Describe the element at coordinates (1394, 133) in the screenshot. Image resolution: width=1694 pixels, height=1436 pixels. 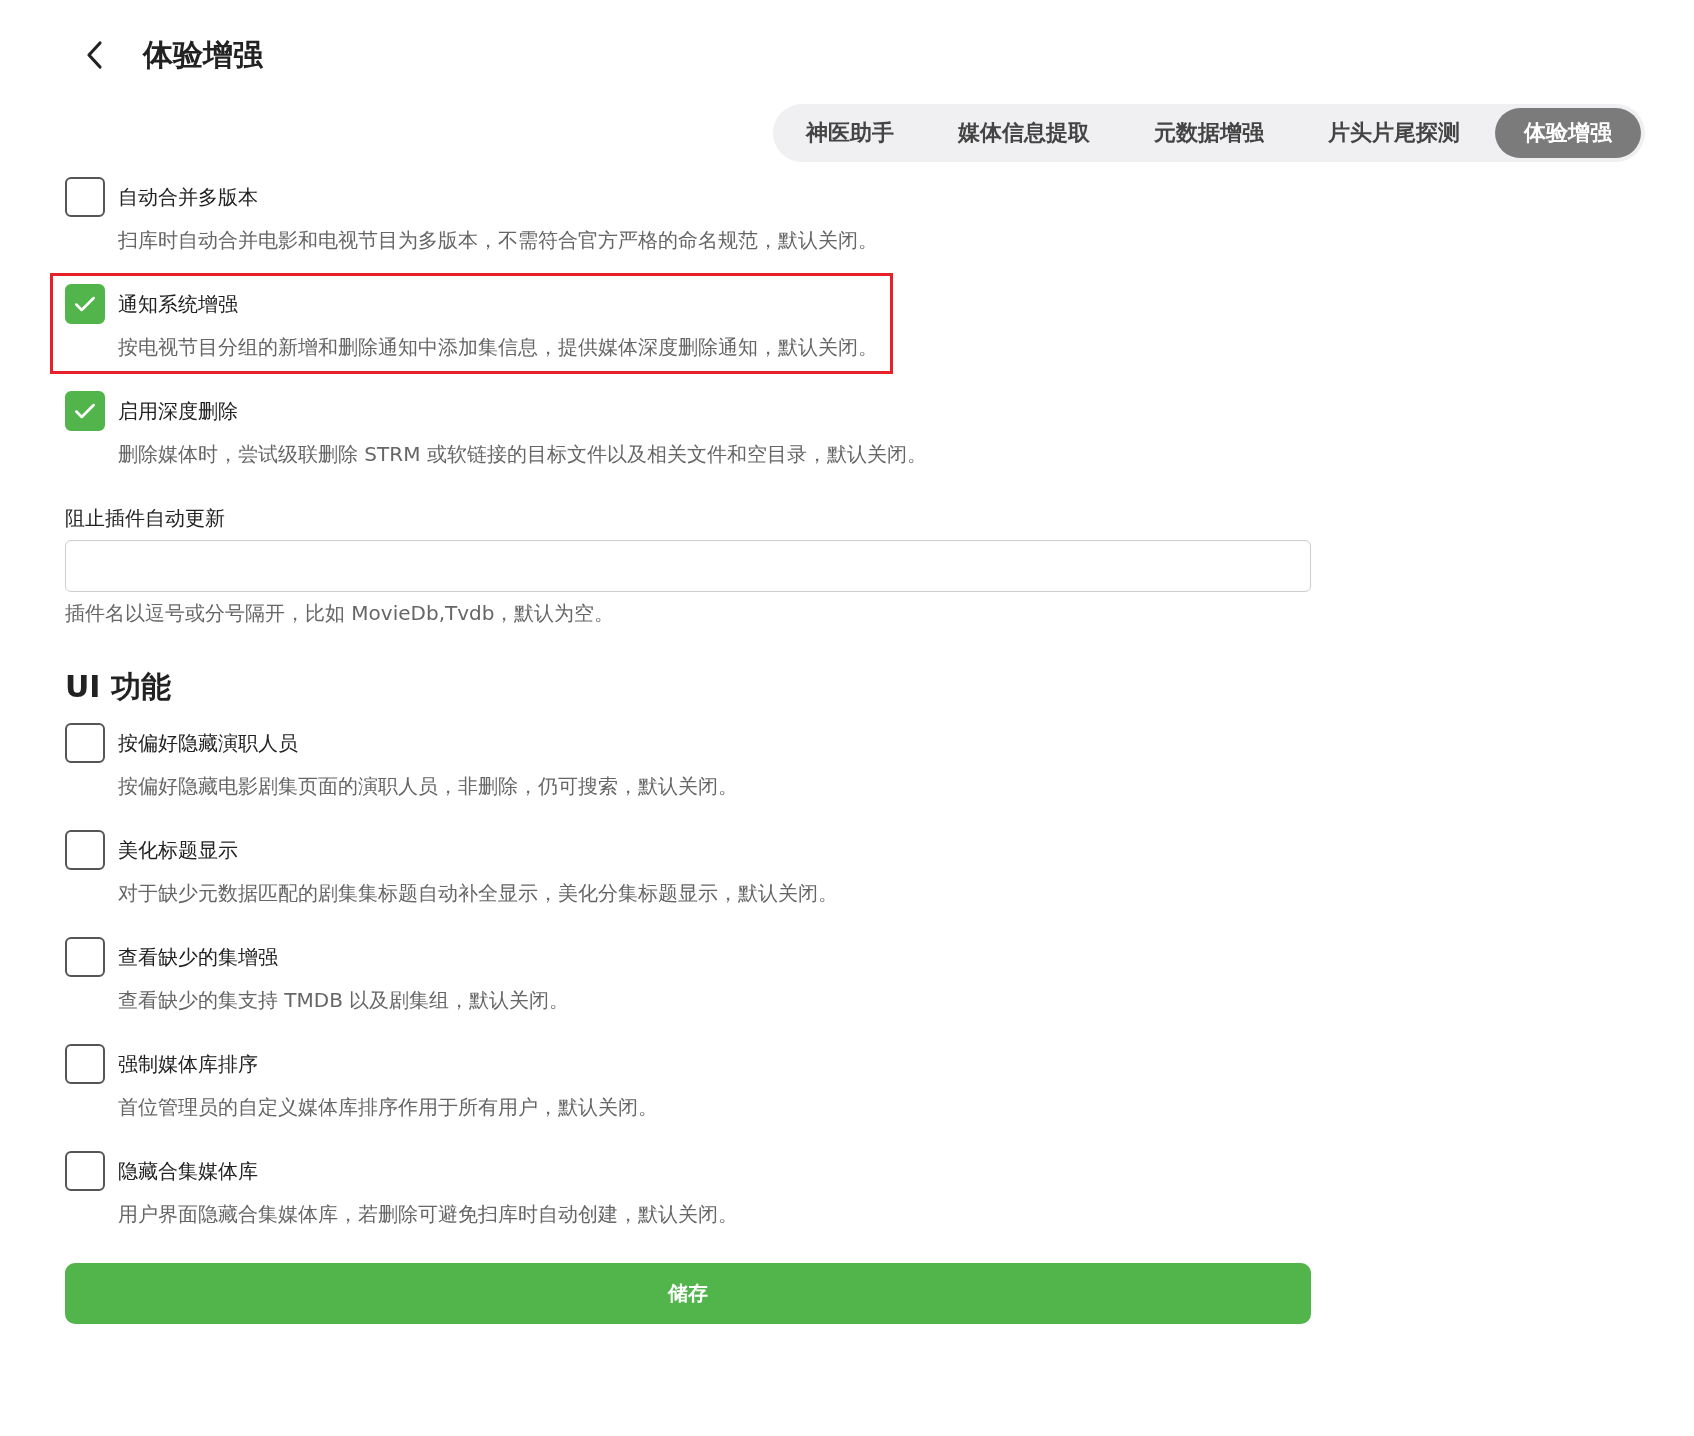
I see `tab: 片头片尾探测` at that location.